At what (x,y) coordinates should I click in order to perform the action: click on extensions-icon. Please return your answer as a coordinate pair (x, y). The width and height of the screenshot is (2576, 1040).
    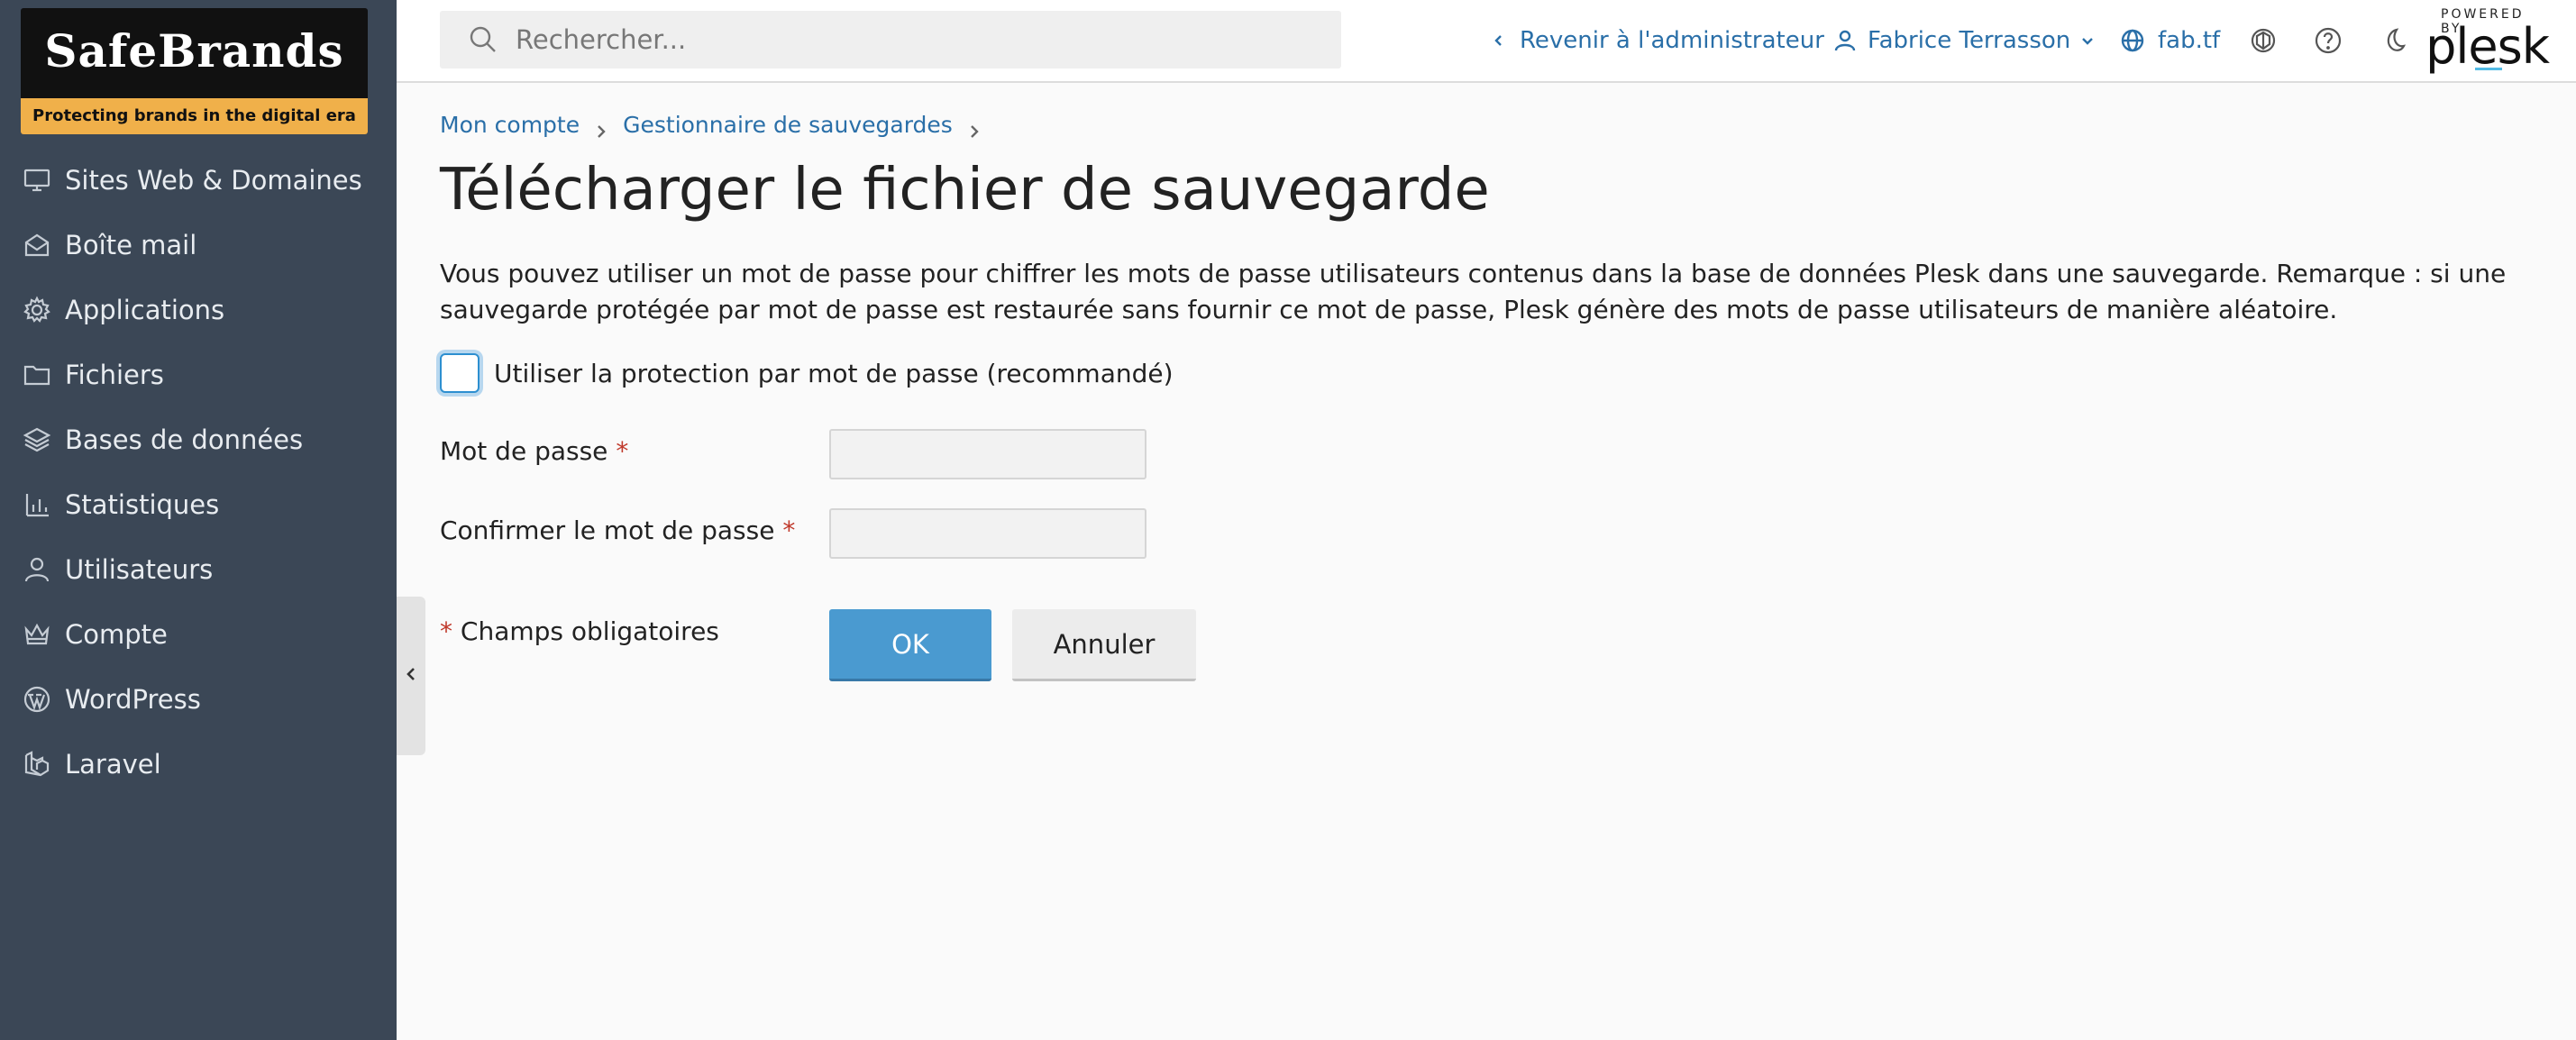
    Looking at the image, I should click on (2263, 40).